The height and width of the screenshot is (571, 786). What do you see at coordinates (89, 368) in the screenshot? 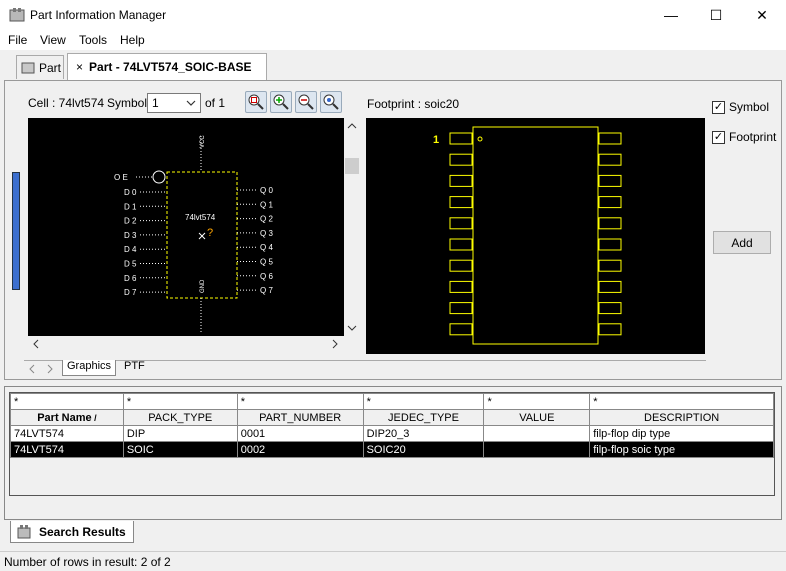
I see `tab-graphics: Graphics` at bounding box center [89, 368].